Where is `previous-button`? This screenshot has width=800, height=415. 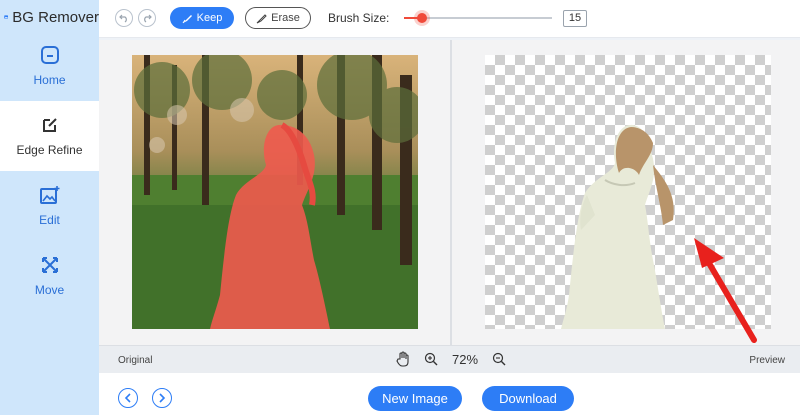
previous-button is located at coordinates (128, 398).